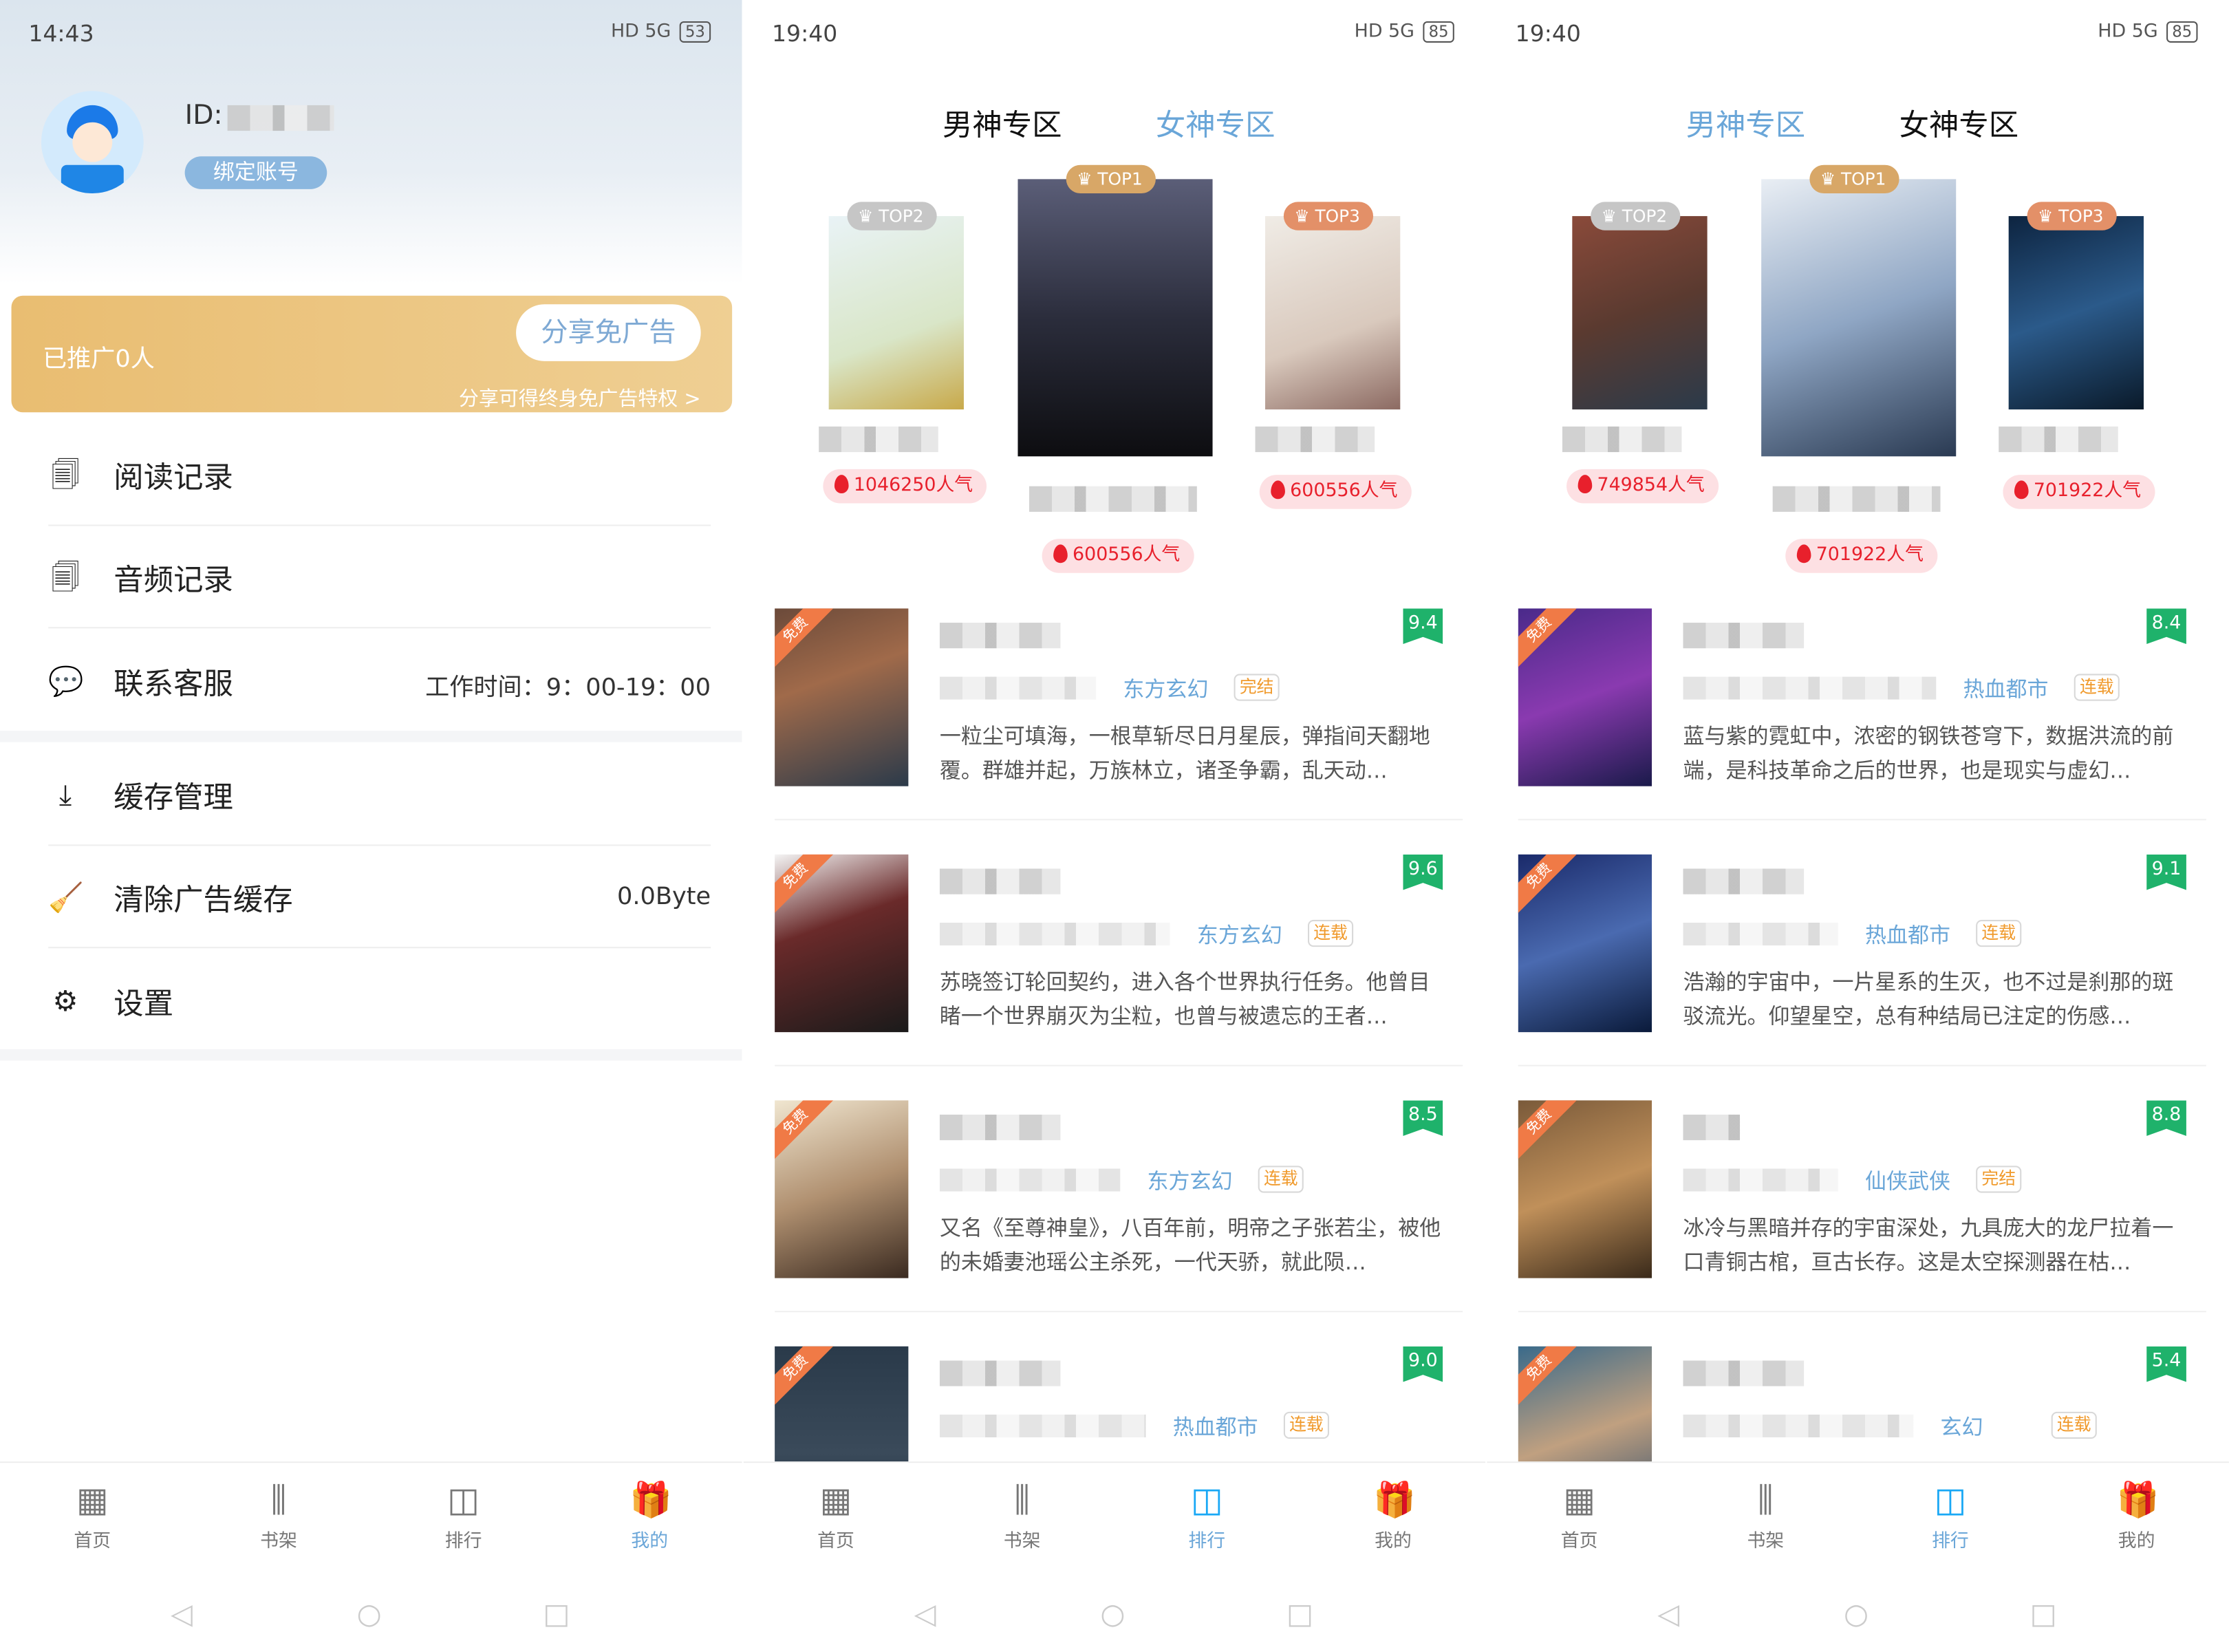 This screenshot has height=1652, width=2229. Describe the element at coordinates (1765, 1500) in the screenshot. I see `bookshelf-icon: ⫼` at that location.